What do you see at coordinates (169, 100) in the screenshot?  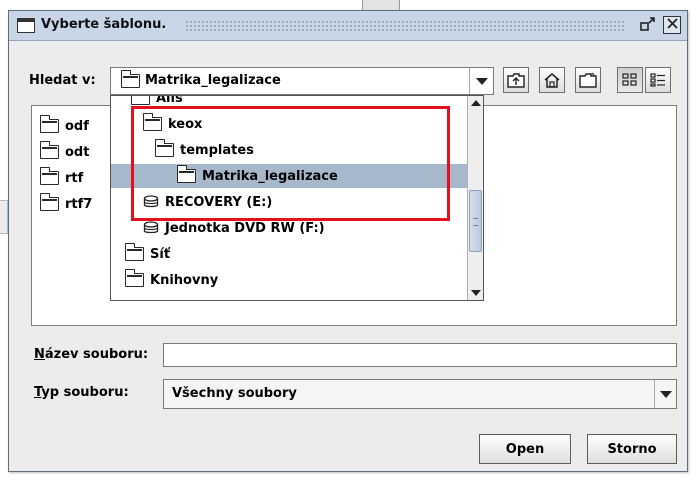 I see `dropdown-item-label: Alis` at bounding box center [169, 100].